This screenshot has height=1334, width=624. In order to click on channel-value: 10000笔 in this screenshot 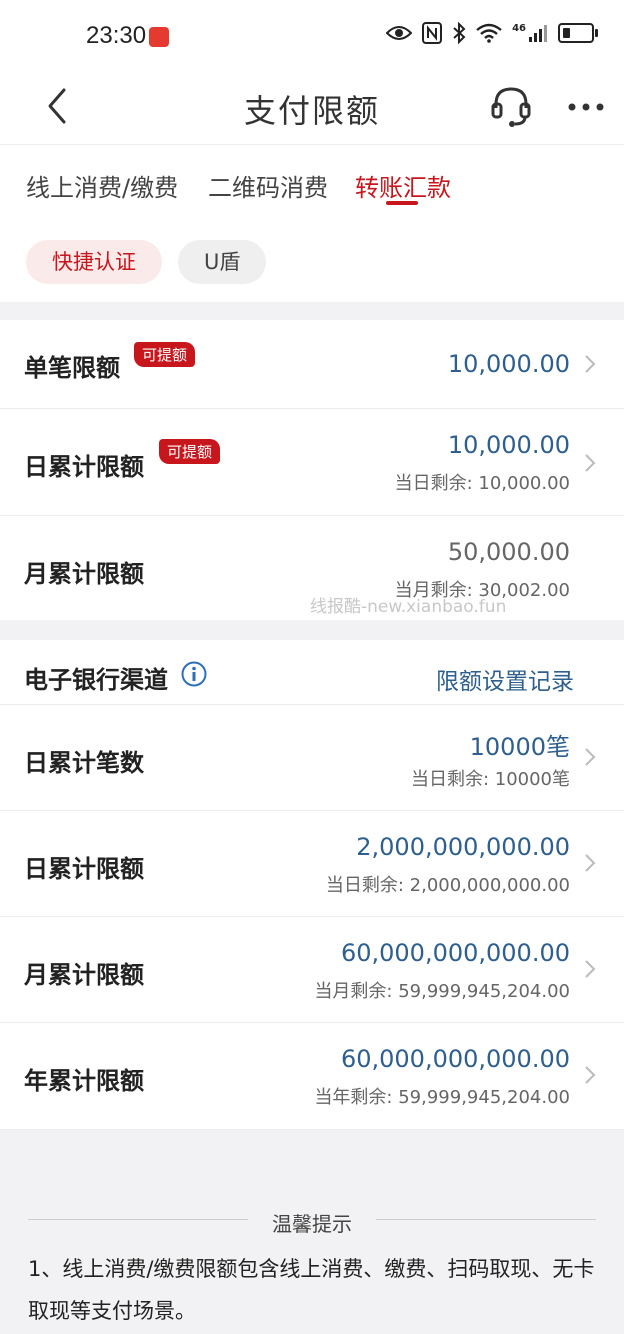, I will do `click(519, 747)`.